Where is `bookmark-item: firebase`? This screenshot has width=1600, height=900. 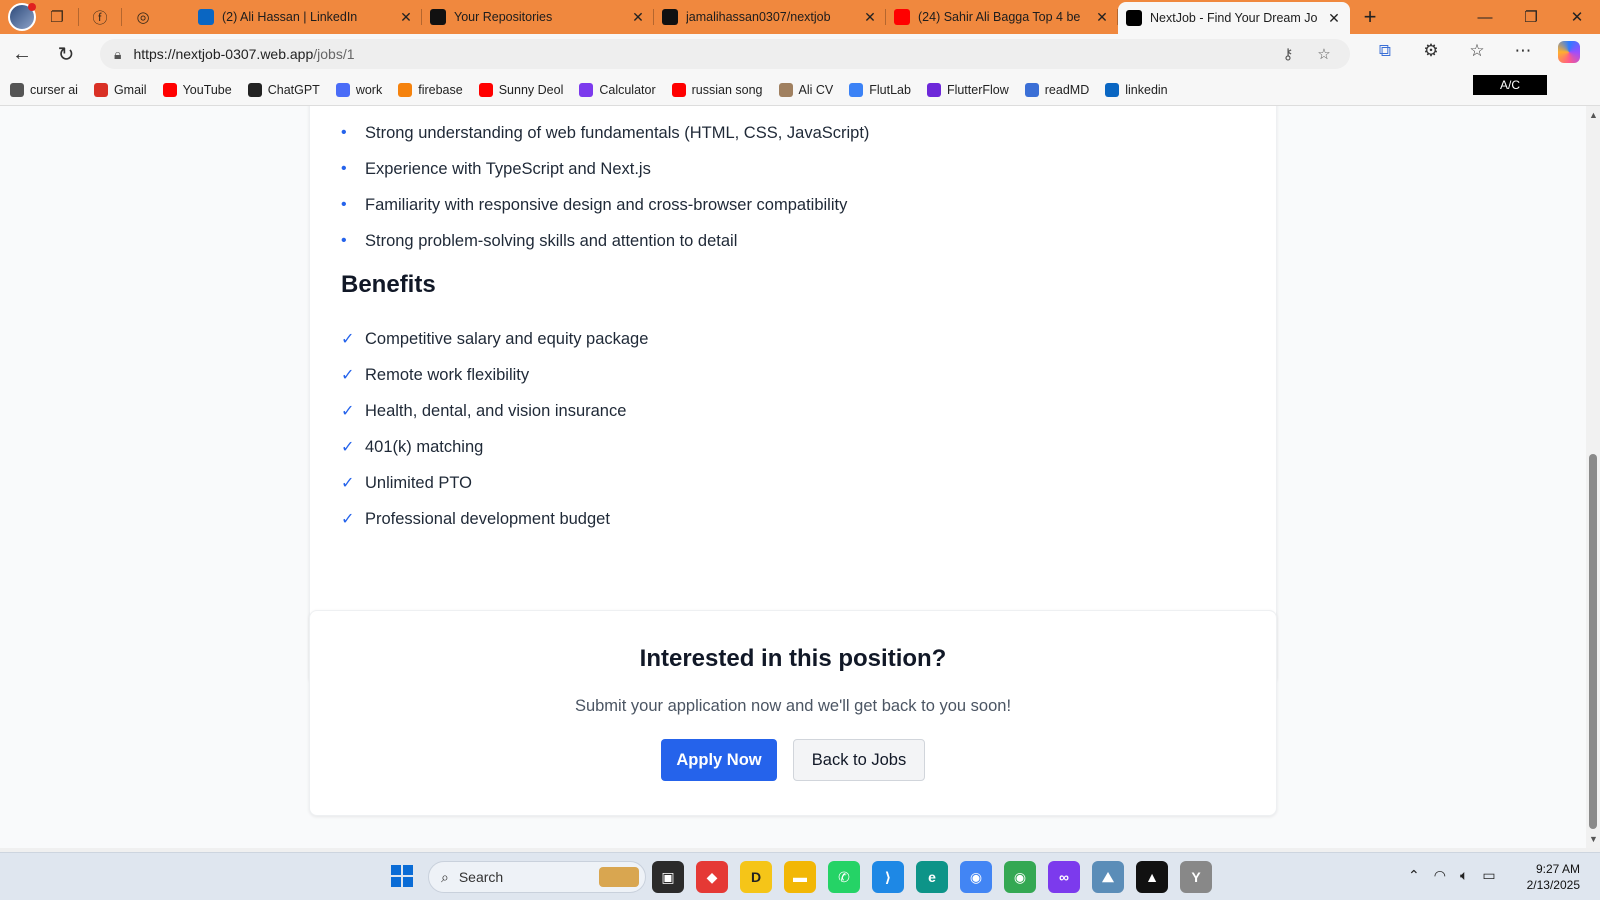
bookmark-item: firebase is located at coordinates (430, 89).